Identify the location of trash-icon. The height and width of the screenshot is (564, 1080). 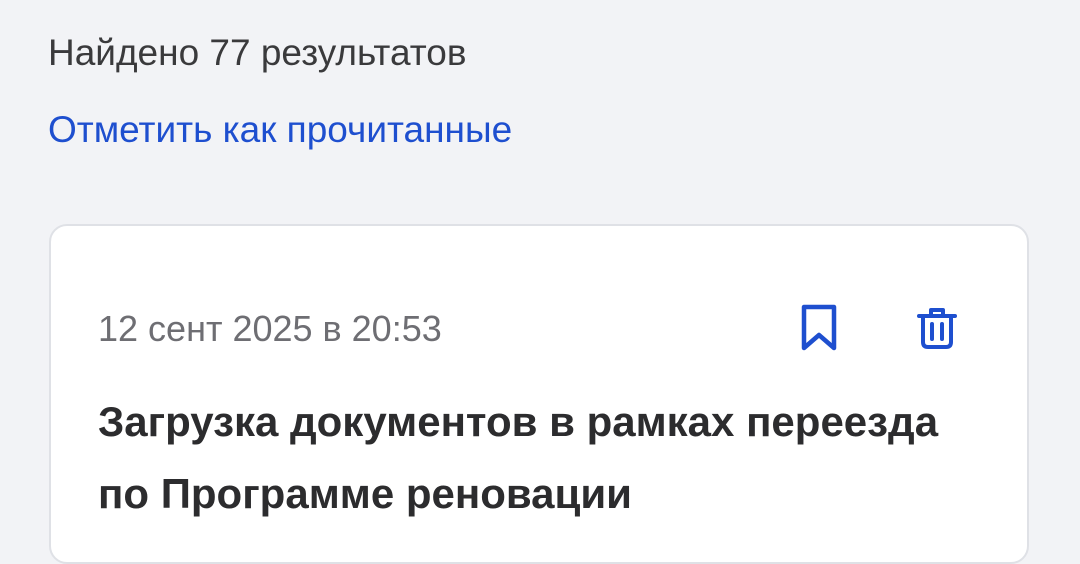
(937, 328).